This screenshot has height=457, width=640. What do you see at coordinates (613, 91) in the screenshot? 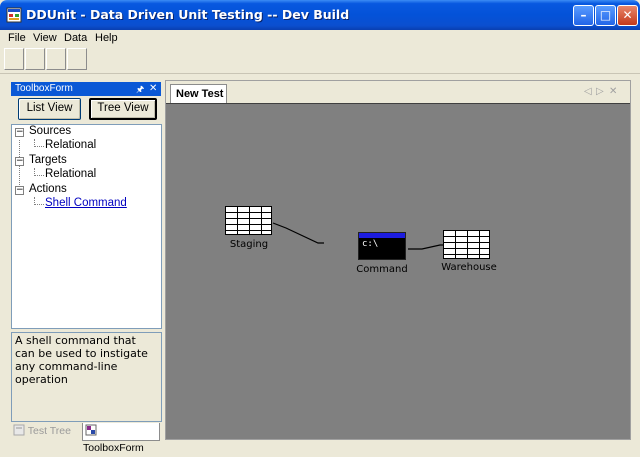
I see `close-tab-icon: ✕` at bounding box center [613, 91].